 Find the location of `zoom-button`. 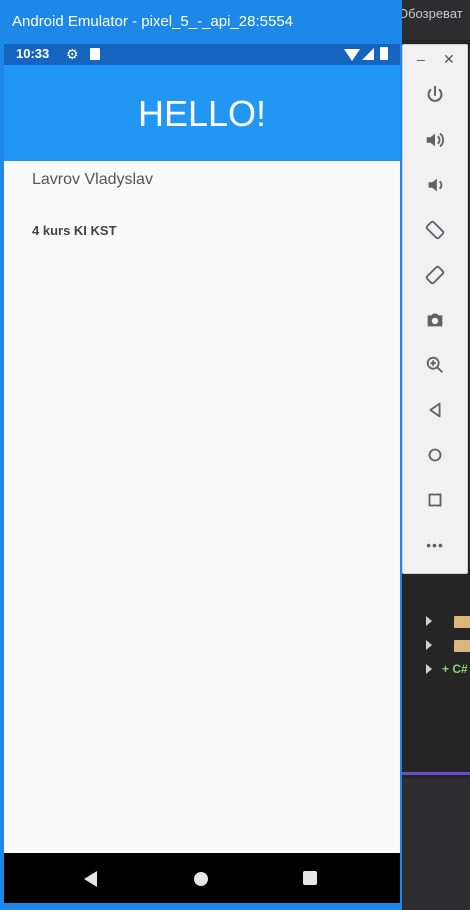

zoom-button is located at coordinates (435, 365).